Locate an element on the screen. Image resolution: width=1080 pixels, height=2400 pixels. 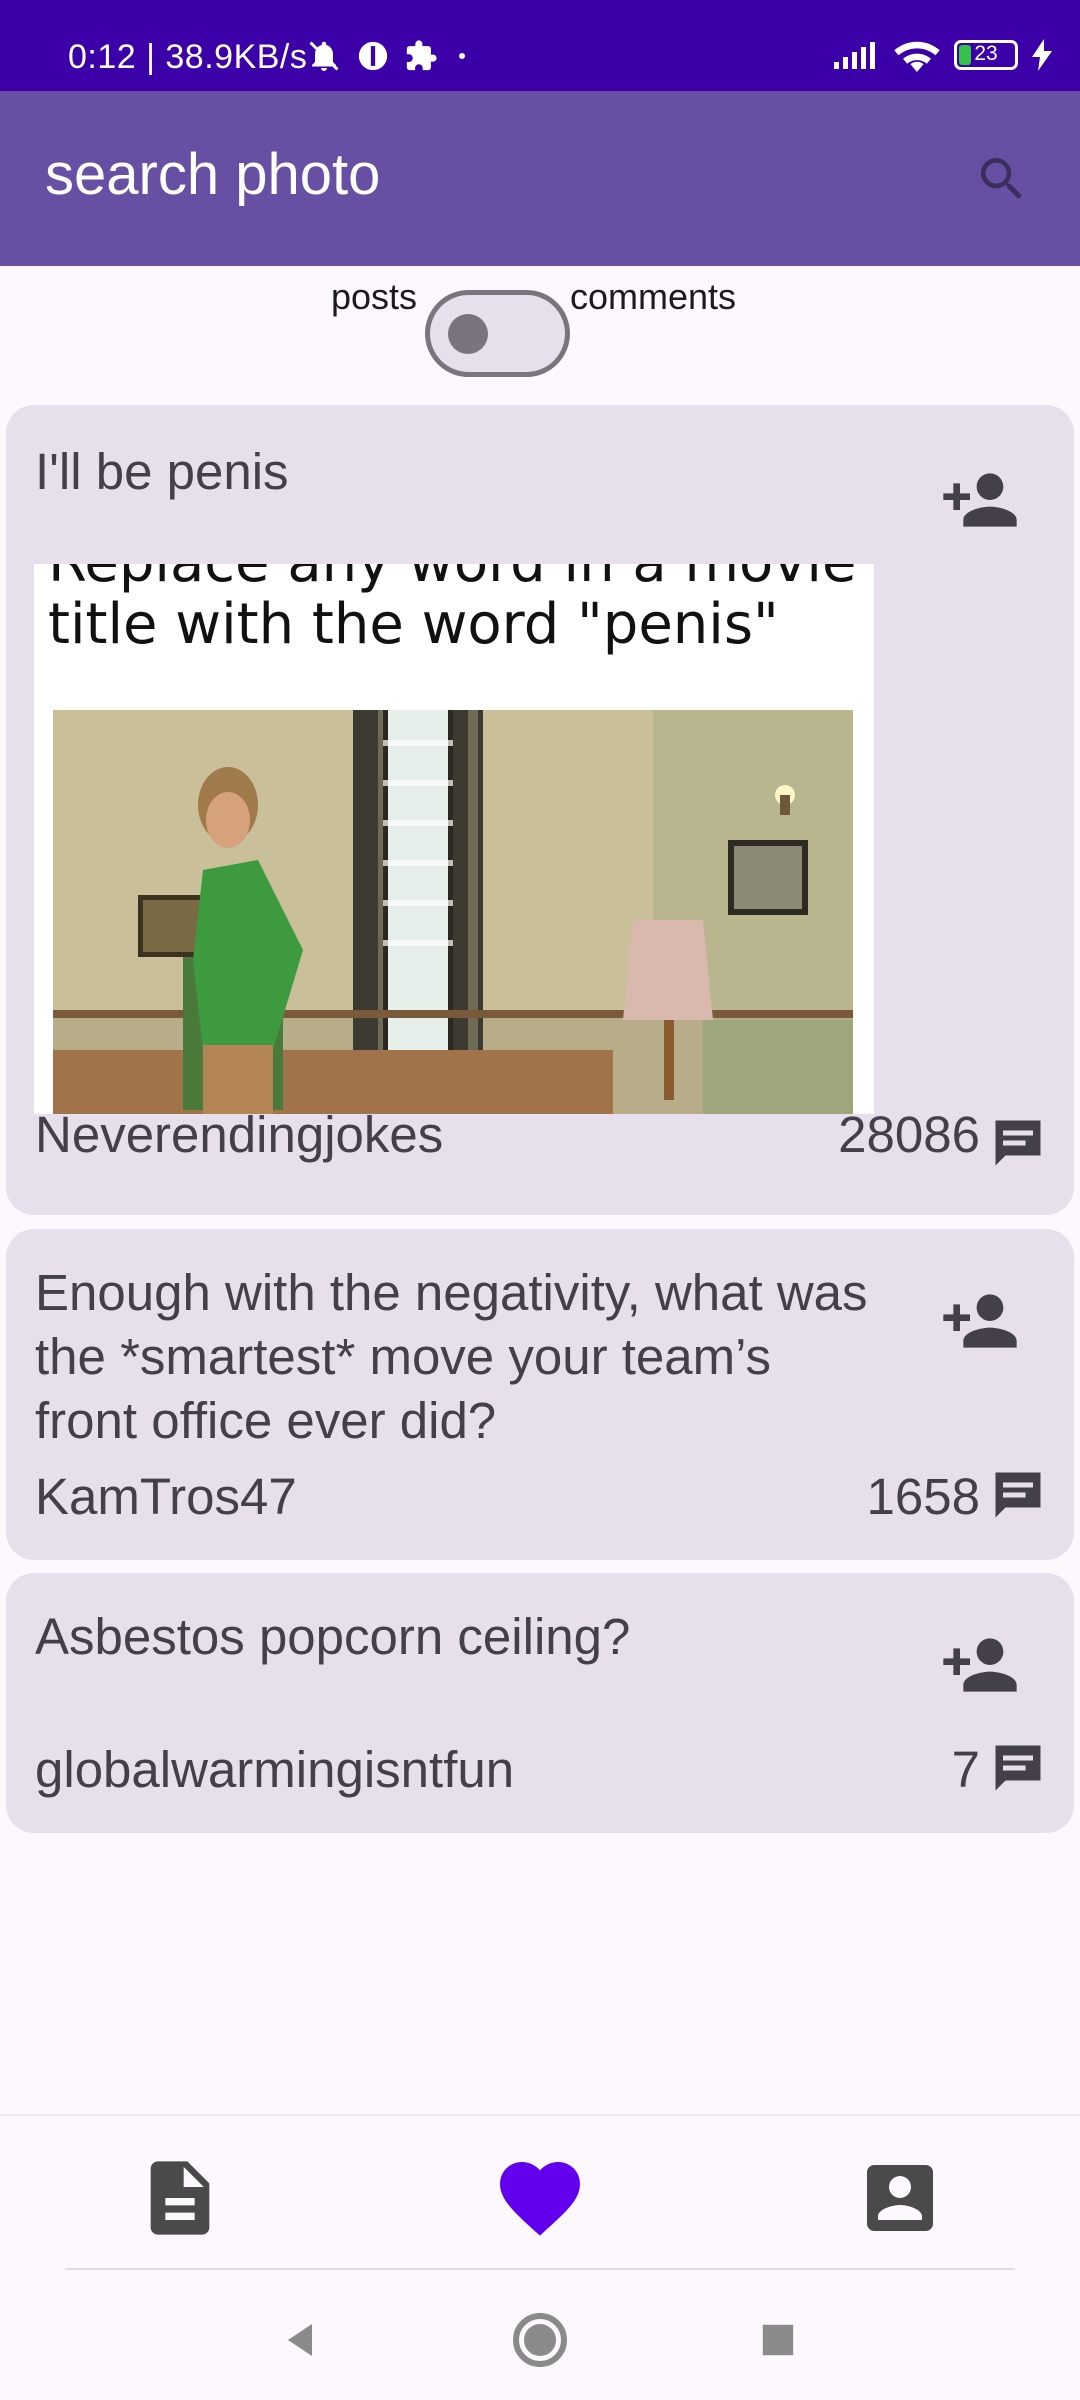
wifi-icon is located at coordinates (917, 56).